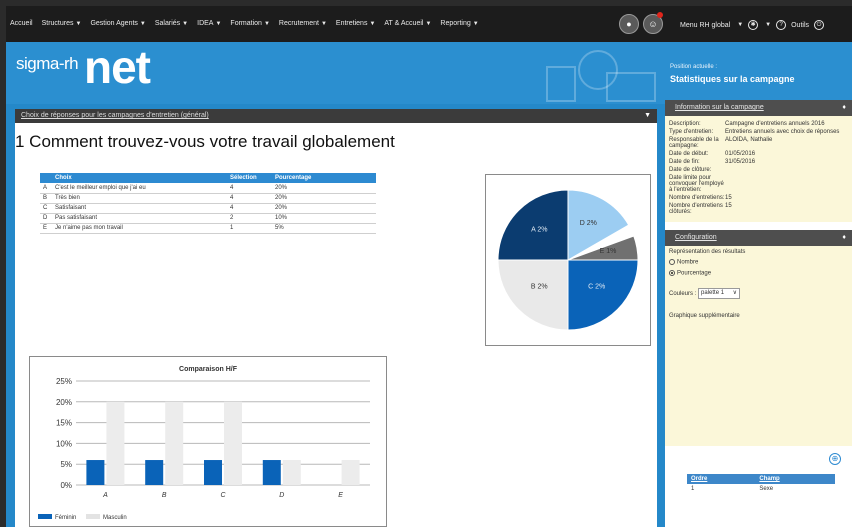 This screenshot has height=527, width=852. What do you see at coordinates (350, 472) in the screenshot?
I see `bar-masculin-e` at bounding box center [350, 472].